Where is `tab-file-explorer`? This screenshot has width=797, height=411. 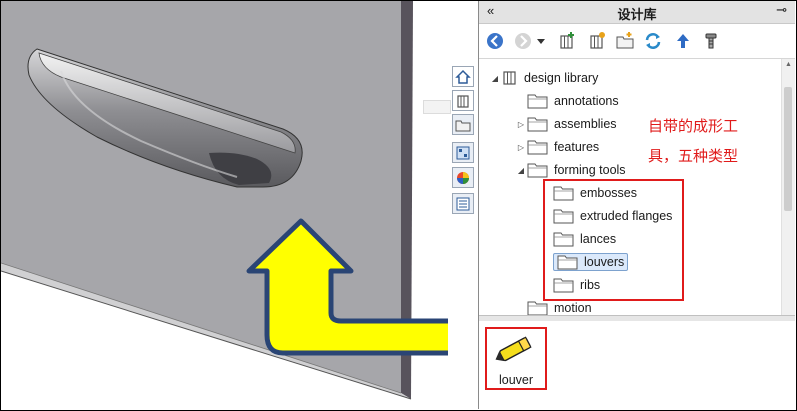 tab-file-explorer is located at coordinates (463, 124).